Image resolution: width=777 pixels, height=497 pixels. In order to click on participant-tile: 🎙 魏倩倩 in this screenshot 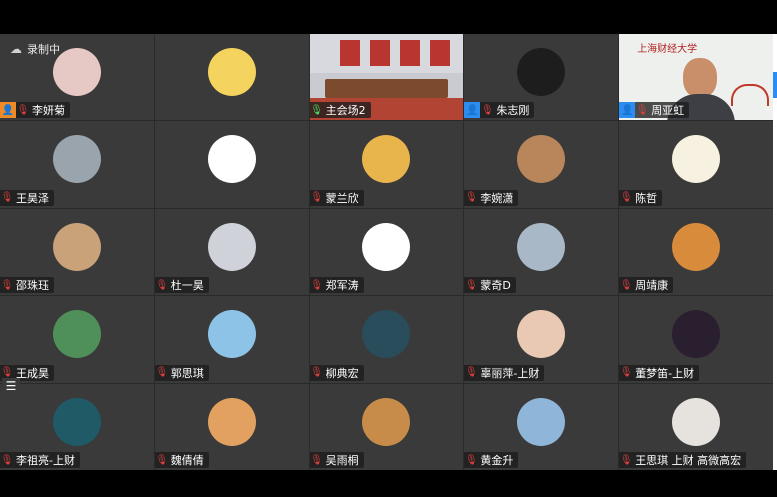, I will do `click(231, 426)`.